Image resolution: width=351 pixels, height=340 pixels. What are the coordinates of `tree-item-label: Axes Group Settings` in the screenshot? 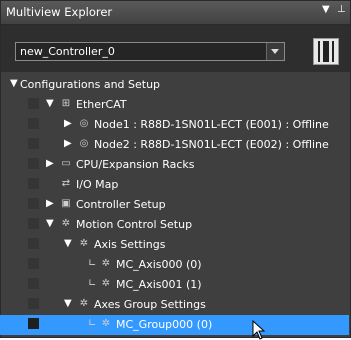 It's located at (150, 304).